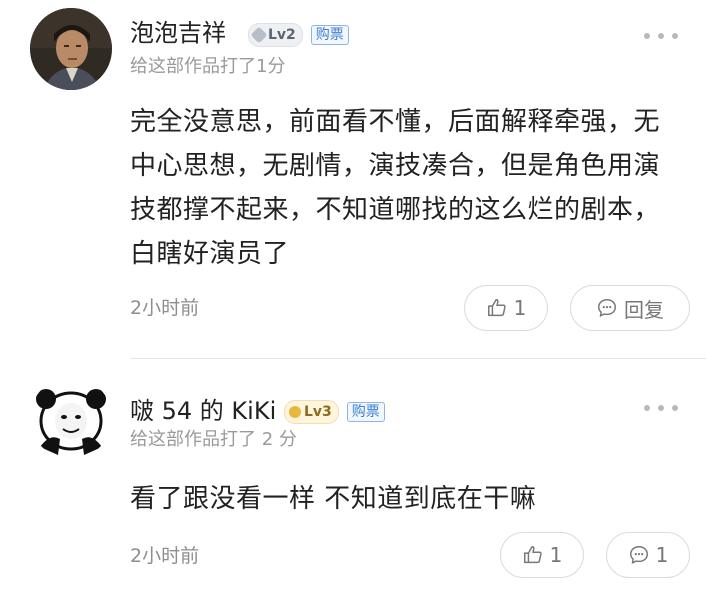 This screenshot has width=706, height=606. What do you see at coordinates (282, 35) in the screenshot?
I see `level-label: Lv2` at bounding box center [282, 35].